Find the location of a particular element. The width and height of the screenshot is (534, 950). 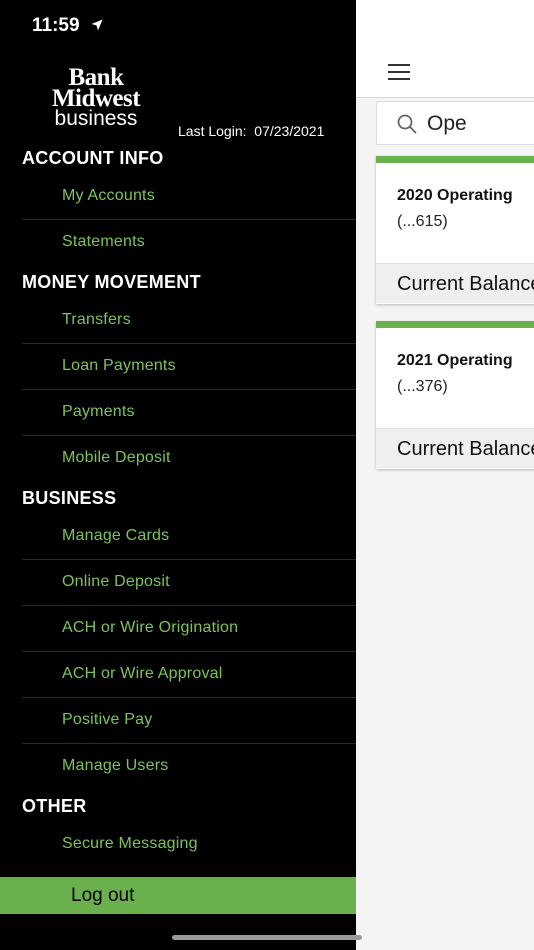

location-arrow-icon is located at coordinates (97, 25).